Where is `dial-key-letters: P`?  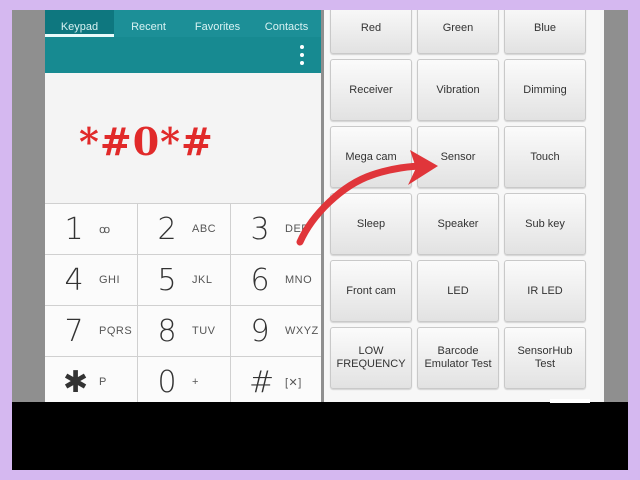 dial-key-letters: P is located at coordinates (103, 382).